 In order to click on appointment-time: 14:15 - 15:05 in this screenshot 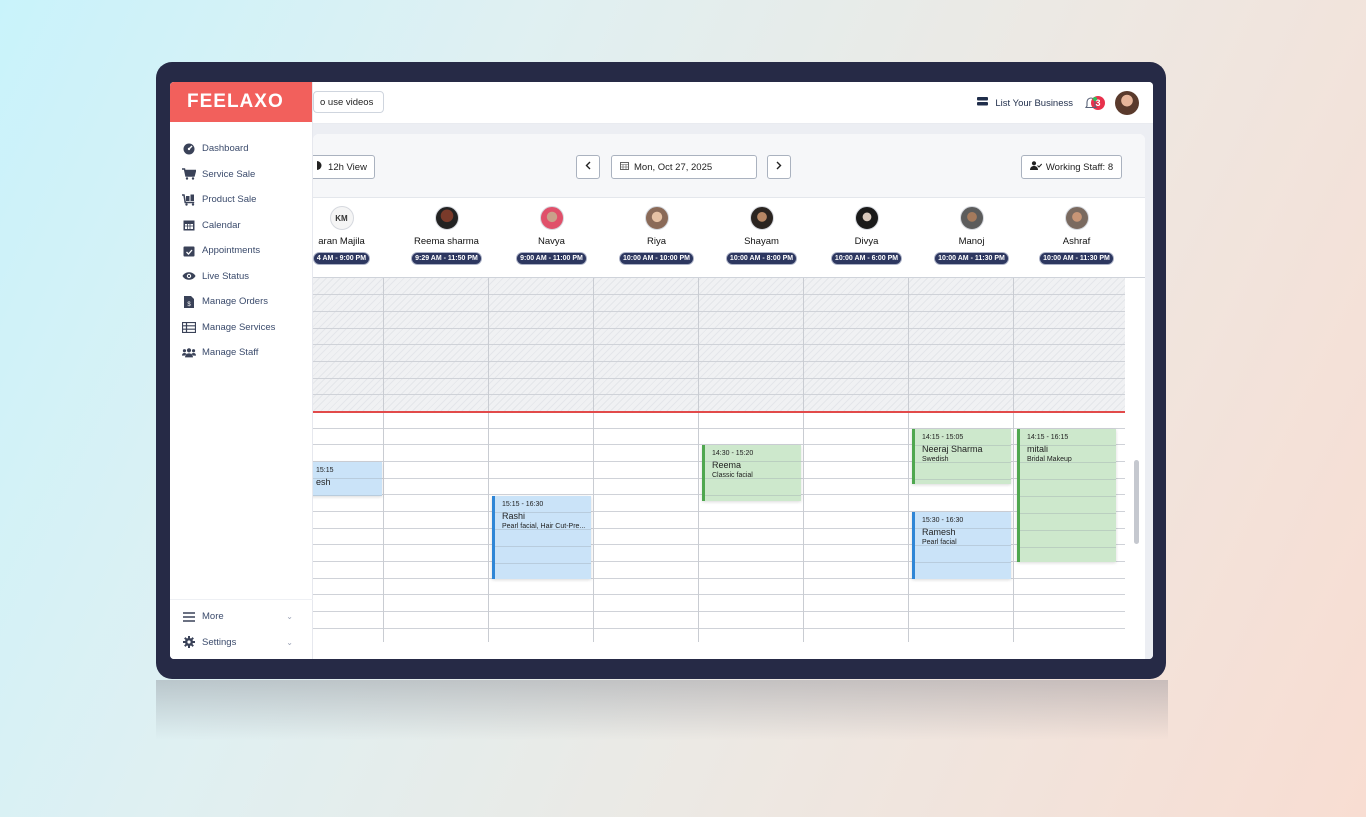, I will do `click(943, 437)`.